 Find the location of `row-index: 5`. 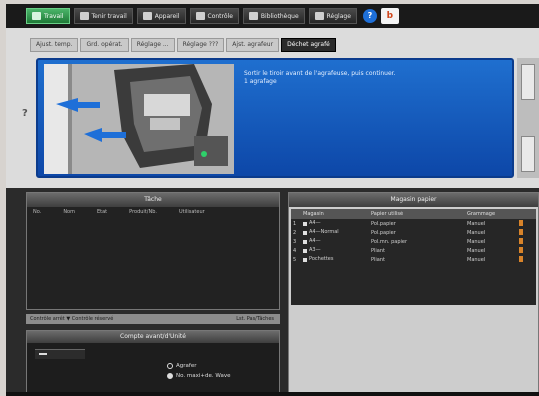

row-index: 5 is located at coordinates (295, 259).